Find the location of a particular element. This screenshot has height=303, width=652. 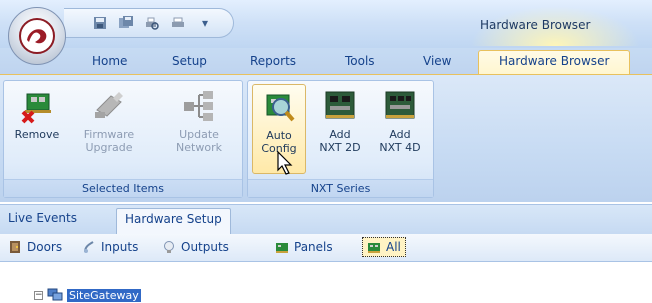

filter-inputs-label: Inputs is located at coordinates (120, 247).